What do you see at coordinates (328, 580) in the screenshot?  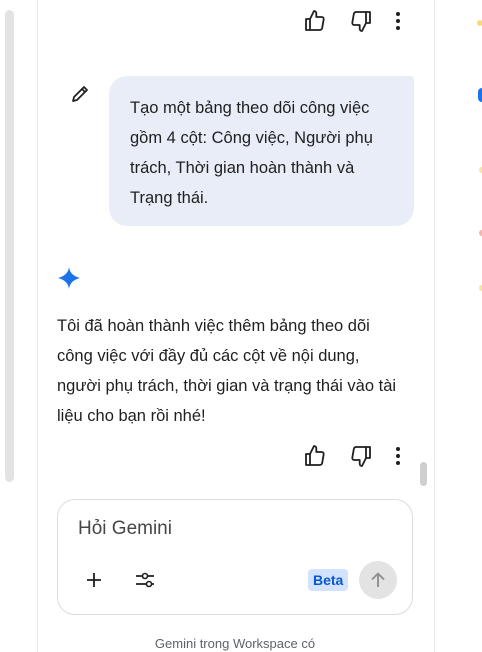 I see `beta-badge: Beta` at bounding box center [328, 580].